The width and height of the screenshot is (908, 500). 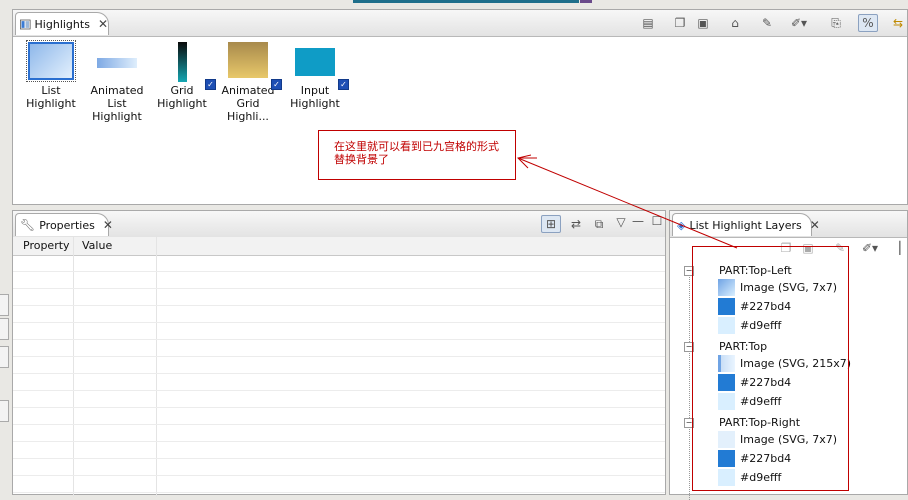 What do you see at coordinates (524, 161) in the screenshot?
I see `arrowhead-icon` at bounding box center [524, 161].